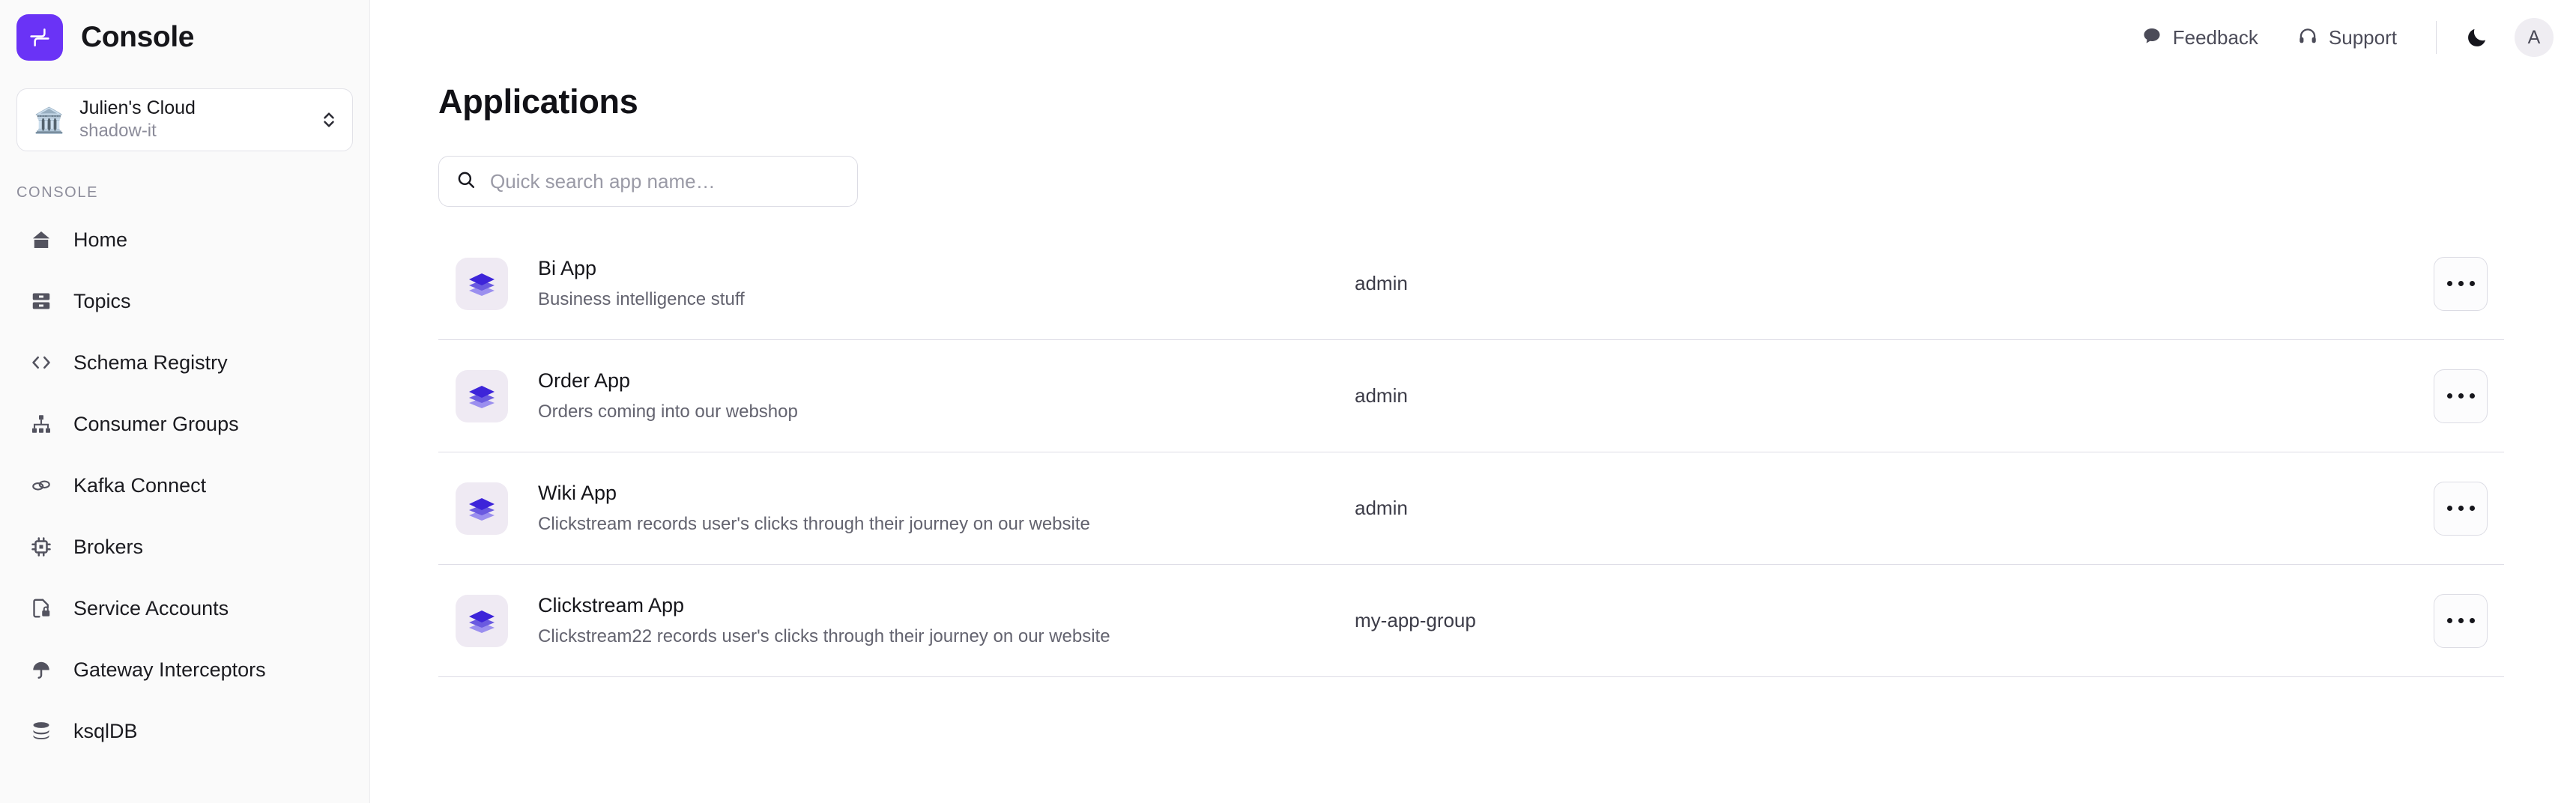 Image resolution: width=2576 pixels, height=803 pixels. Describe the element at coordinates (39, 37) in the screenshot. I see `junction-logo-icon` at that location.